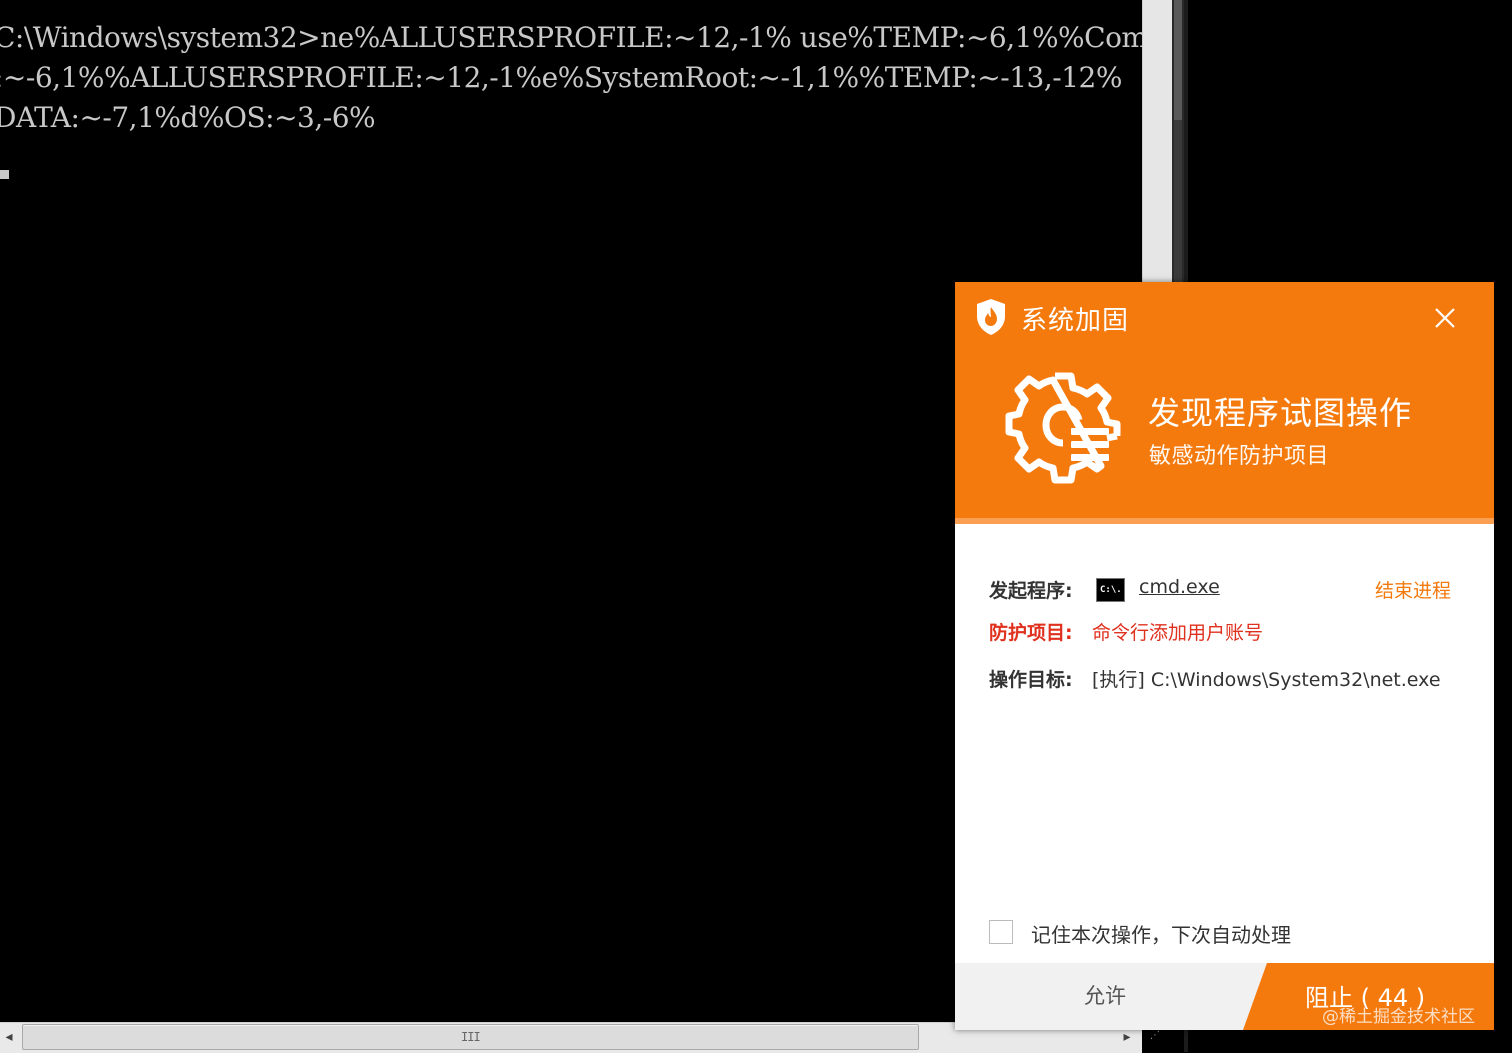  What do you see at coordinates (1266, 680) in the screenshot?
I see `operation-target-value: [执行] C:\Windows\System32\net.exe` at bounding box center [1266, 680].